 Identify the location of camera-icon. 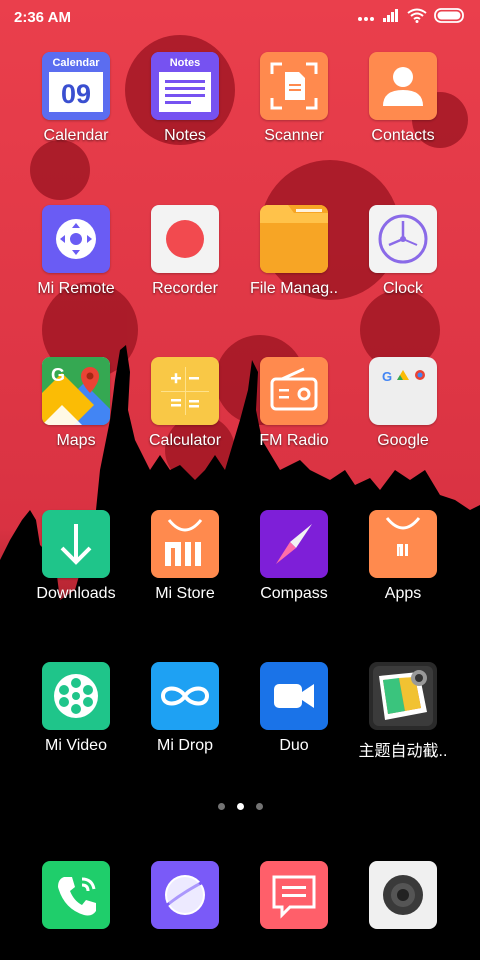
(403, 895).